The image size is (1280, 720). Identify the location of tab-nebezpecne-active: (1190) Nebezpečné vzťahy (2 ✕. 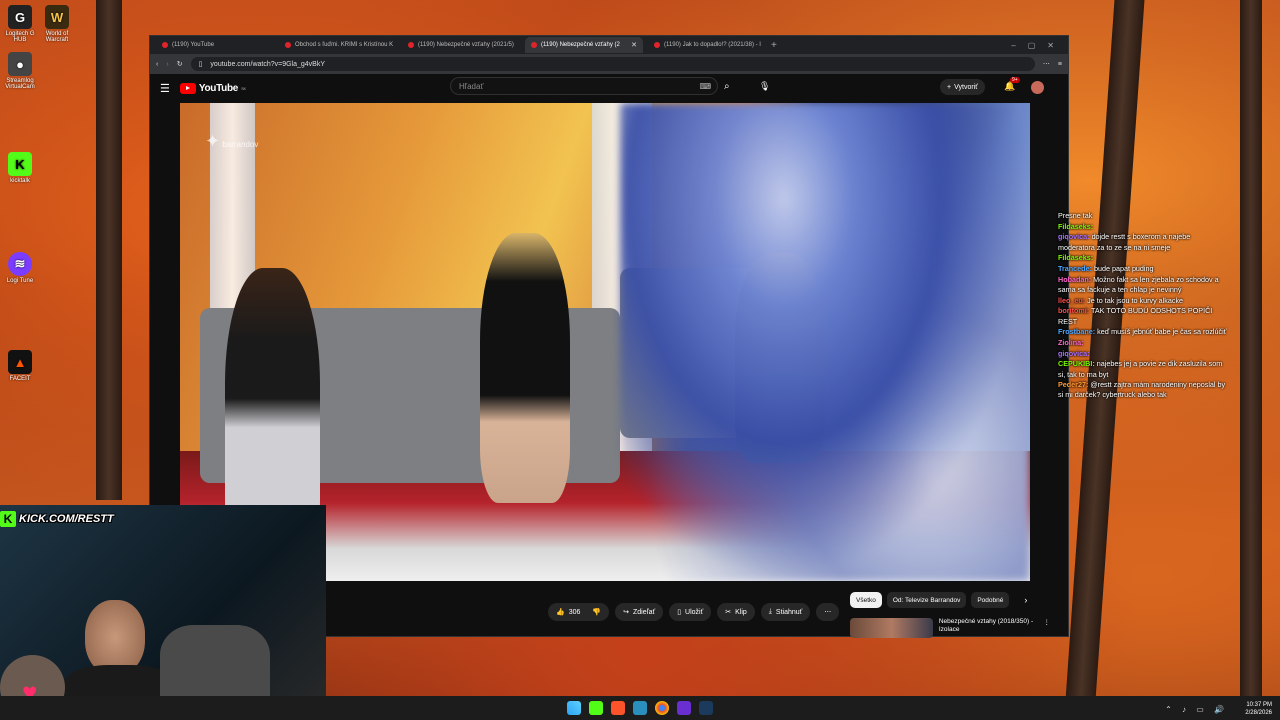
(584, 45).